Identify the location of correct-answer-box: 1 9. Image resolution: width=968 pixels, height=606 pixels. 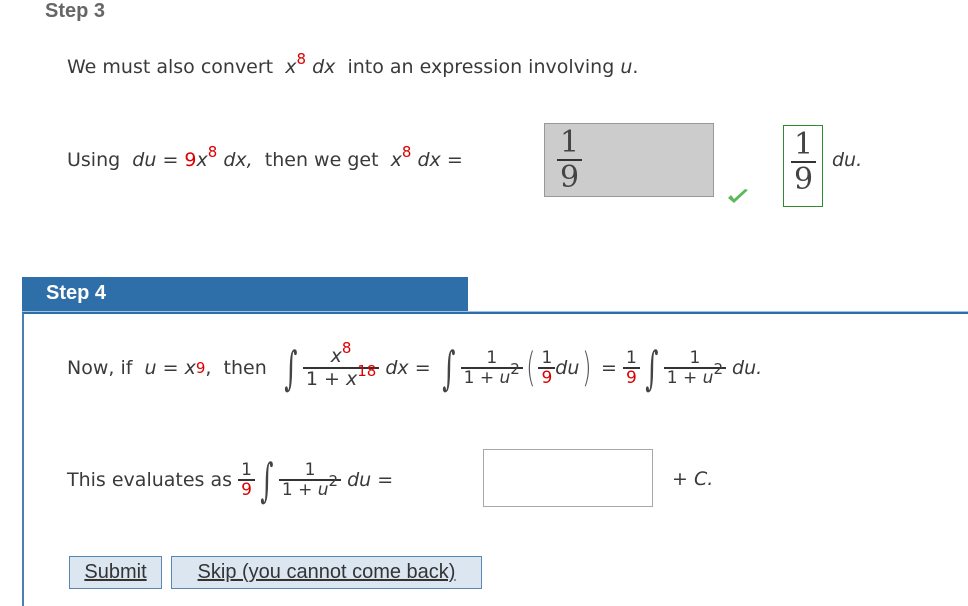
(803, 166).